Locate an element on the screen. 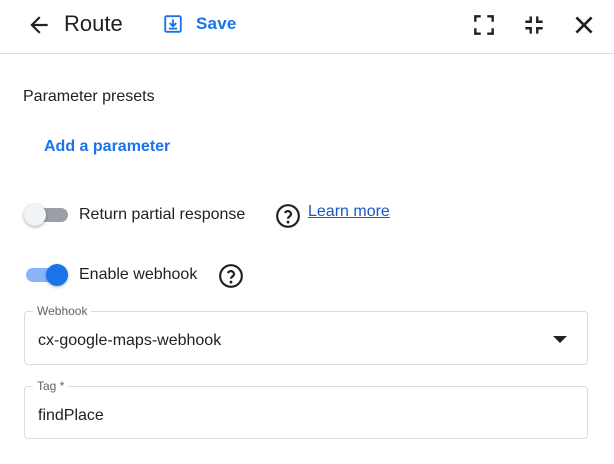  enable-webhook-toggle is located at coordinates (47, 275).